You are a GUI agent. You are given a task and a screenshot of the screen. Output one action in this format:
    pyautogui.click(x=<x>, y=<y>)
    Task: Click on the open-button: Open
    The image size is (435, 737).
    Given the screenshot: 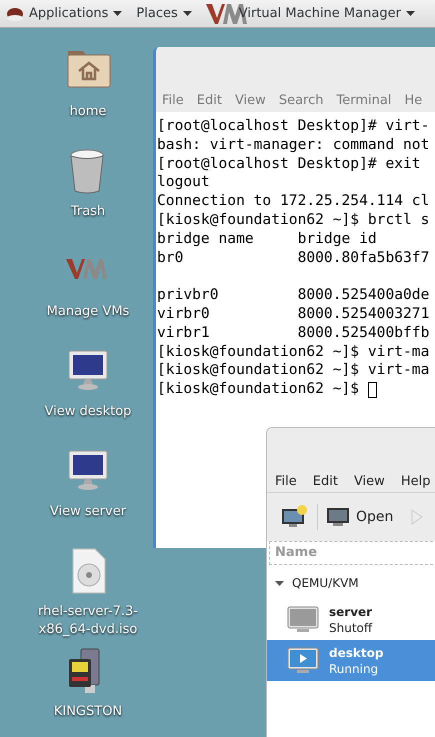 What is the action you would take?
    pyautogui.click(x=360, y=517)
    